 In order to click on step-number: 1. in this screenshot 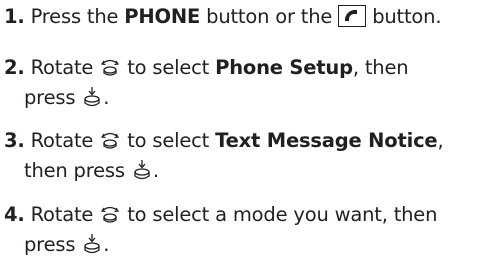, I will do `click(14, 16)`.